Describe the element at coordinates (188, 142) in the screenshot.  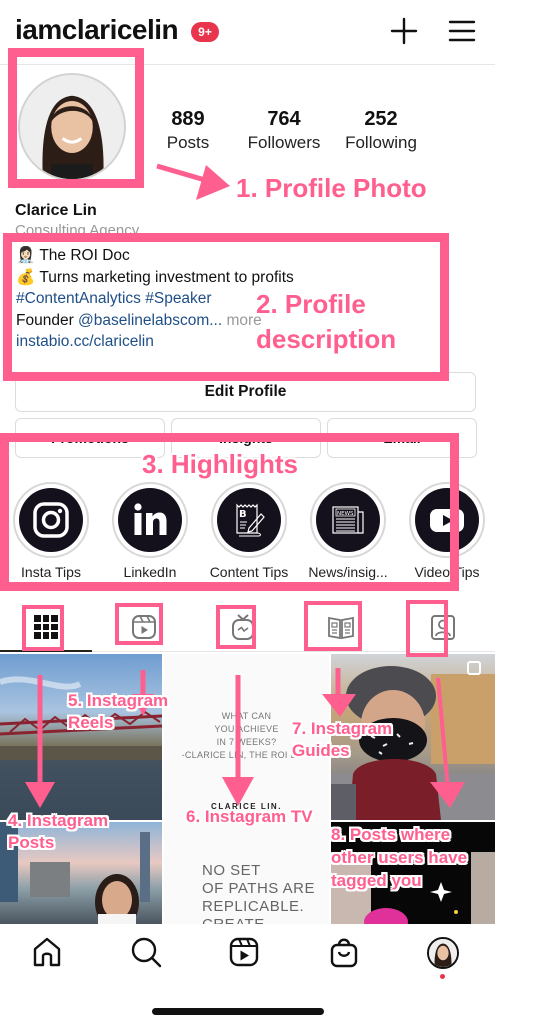
I see `stat-posts-label: Posts` at that location.